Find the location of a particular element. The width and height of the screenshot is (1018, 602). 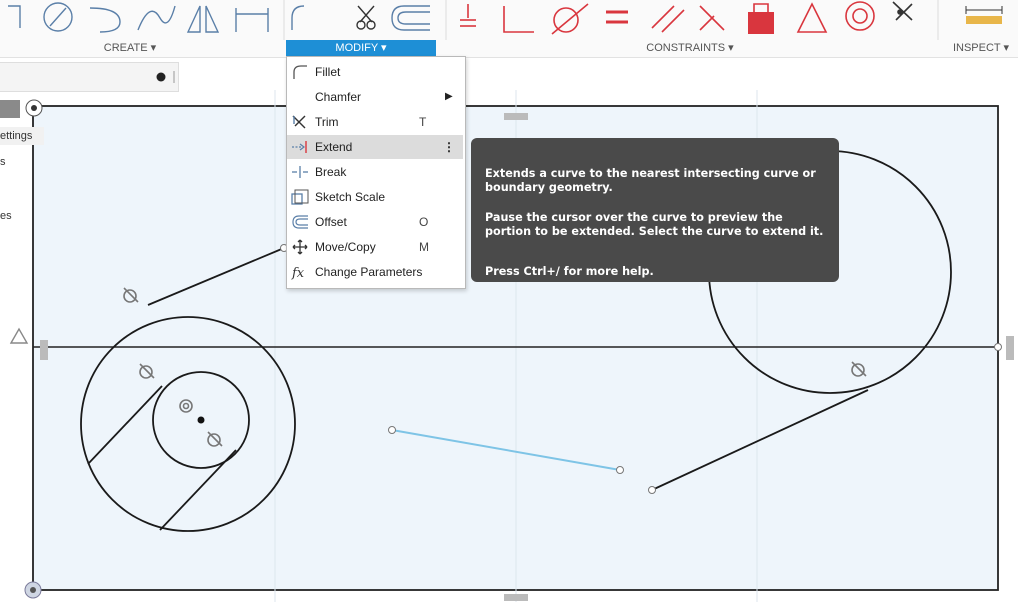

trim-icon is located at coordinates (299, 122).